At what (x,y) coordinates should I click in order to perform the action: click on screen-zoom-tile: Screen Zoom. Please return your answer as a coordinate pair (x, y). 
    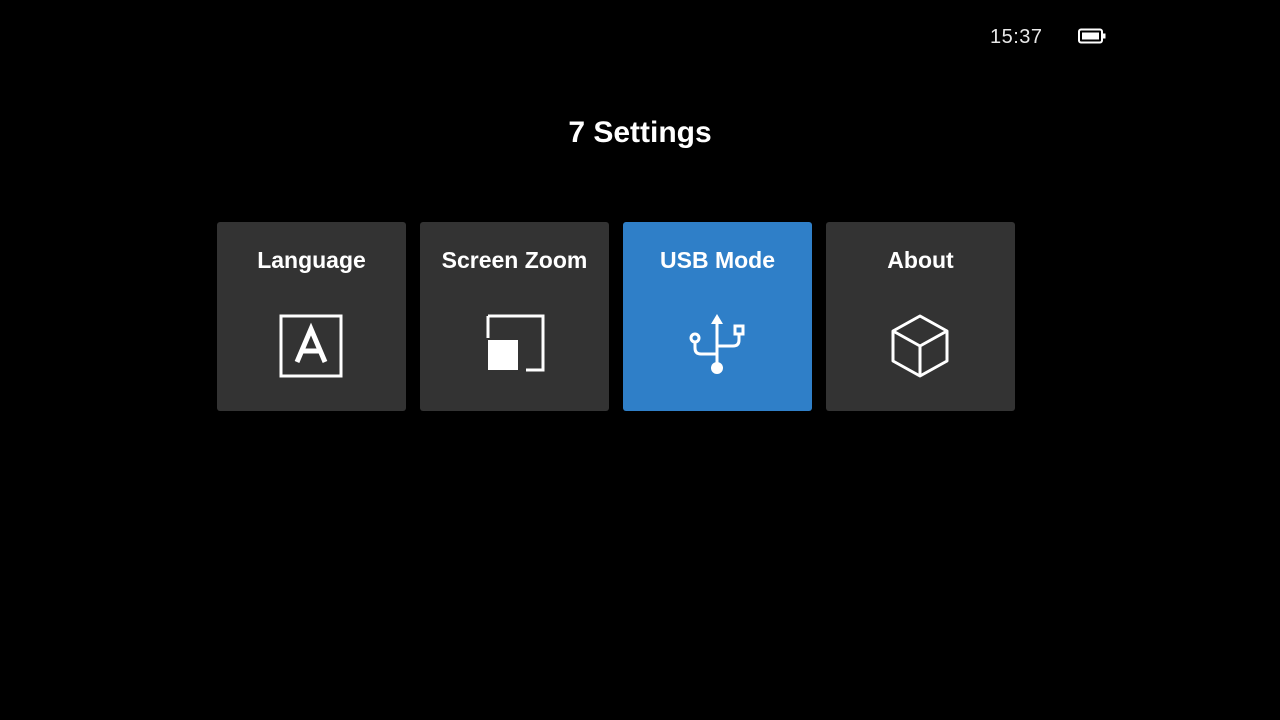
    Looking at the image, I should click on (514, 316).